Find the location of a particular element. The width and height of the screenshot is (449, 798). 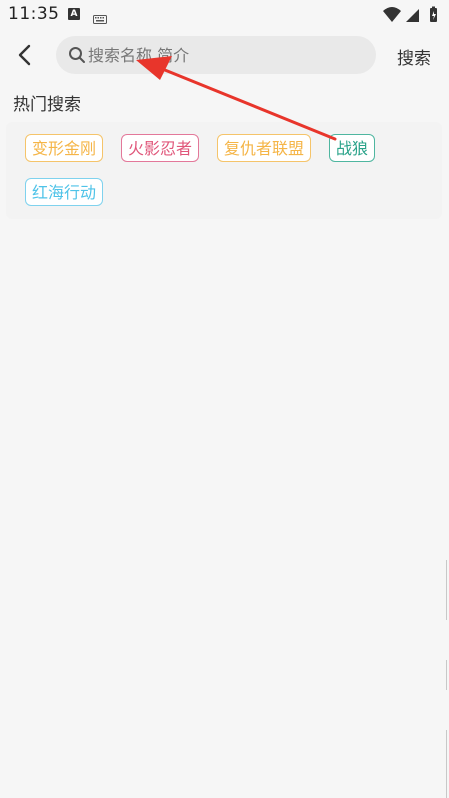

hot-search-title: 热门搜索 is located at coordinates (47, 105).